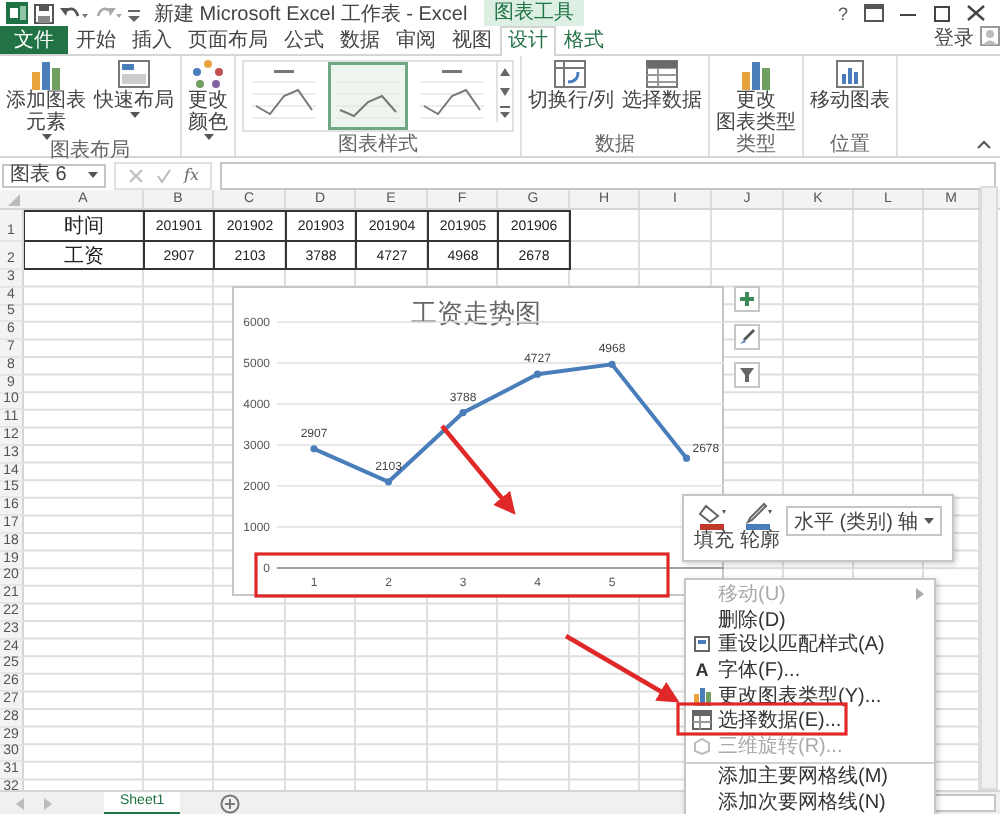 This screenshot has width=1000, height=814. I want to click on group-label: 图表样式, so click(378, 145).